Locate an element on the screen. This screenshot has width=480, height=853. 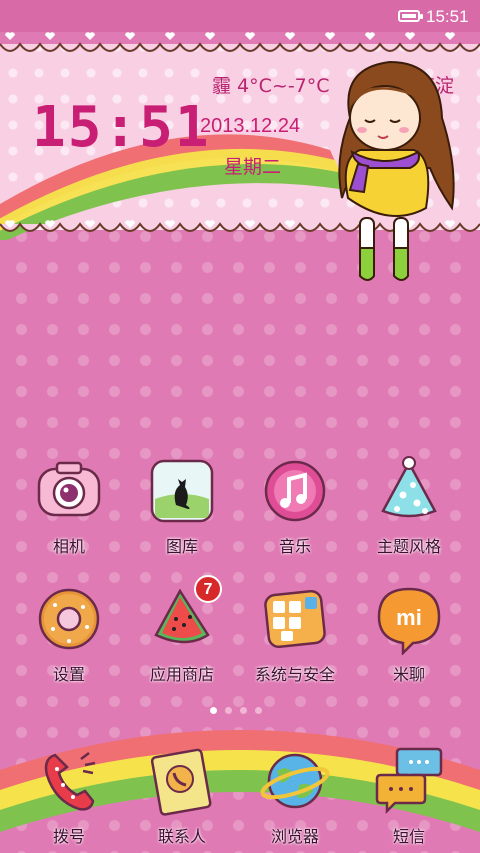
dock-browser: 浏览器 is located at coordinates (295, 796).